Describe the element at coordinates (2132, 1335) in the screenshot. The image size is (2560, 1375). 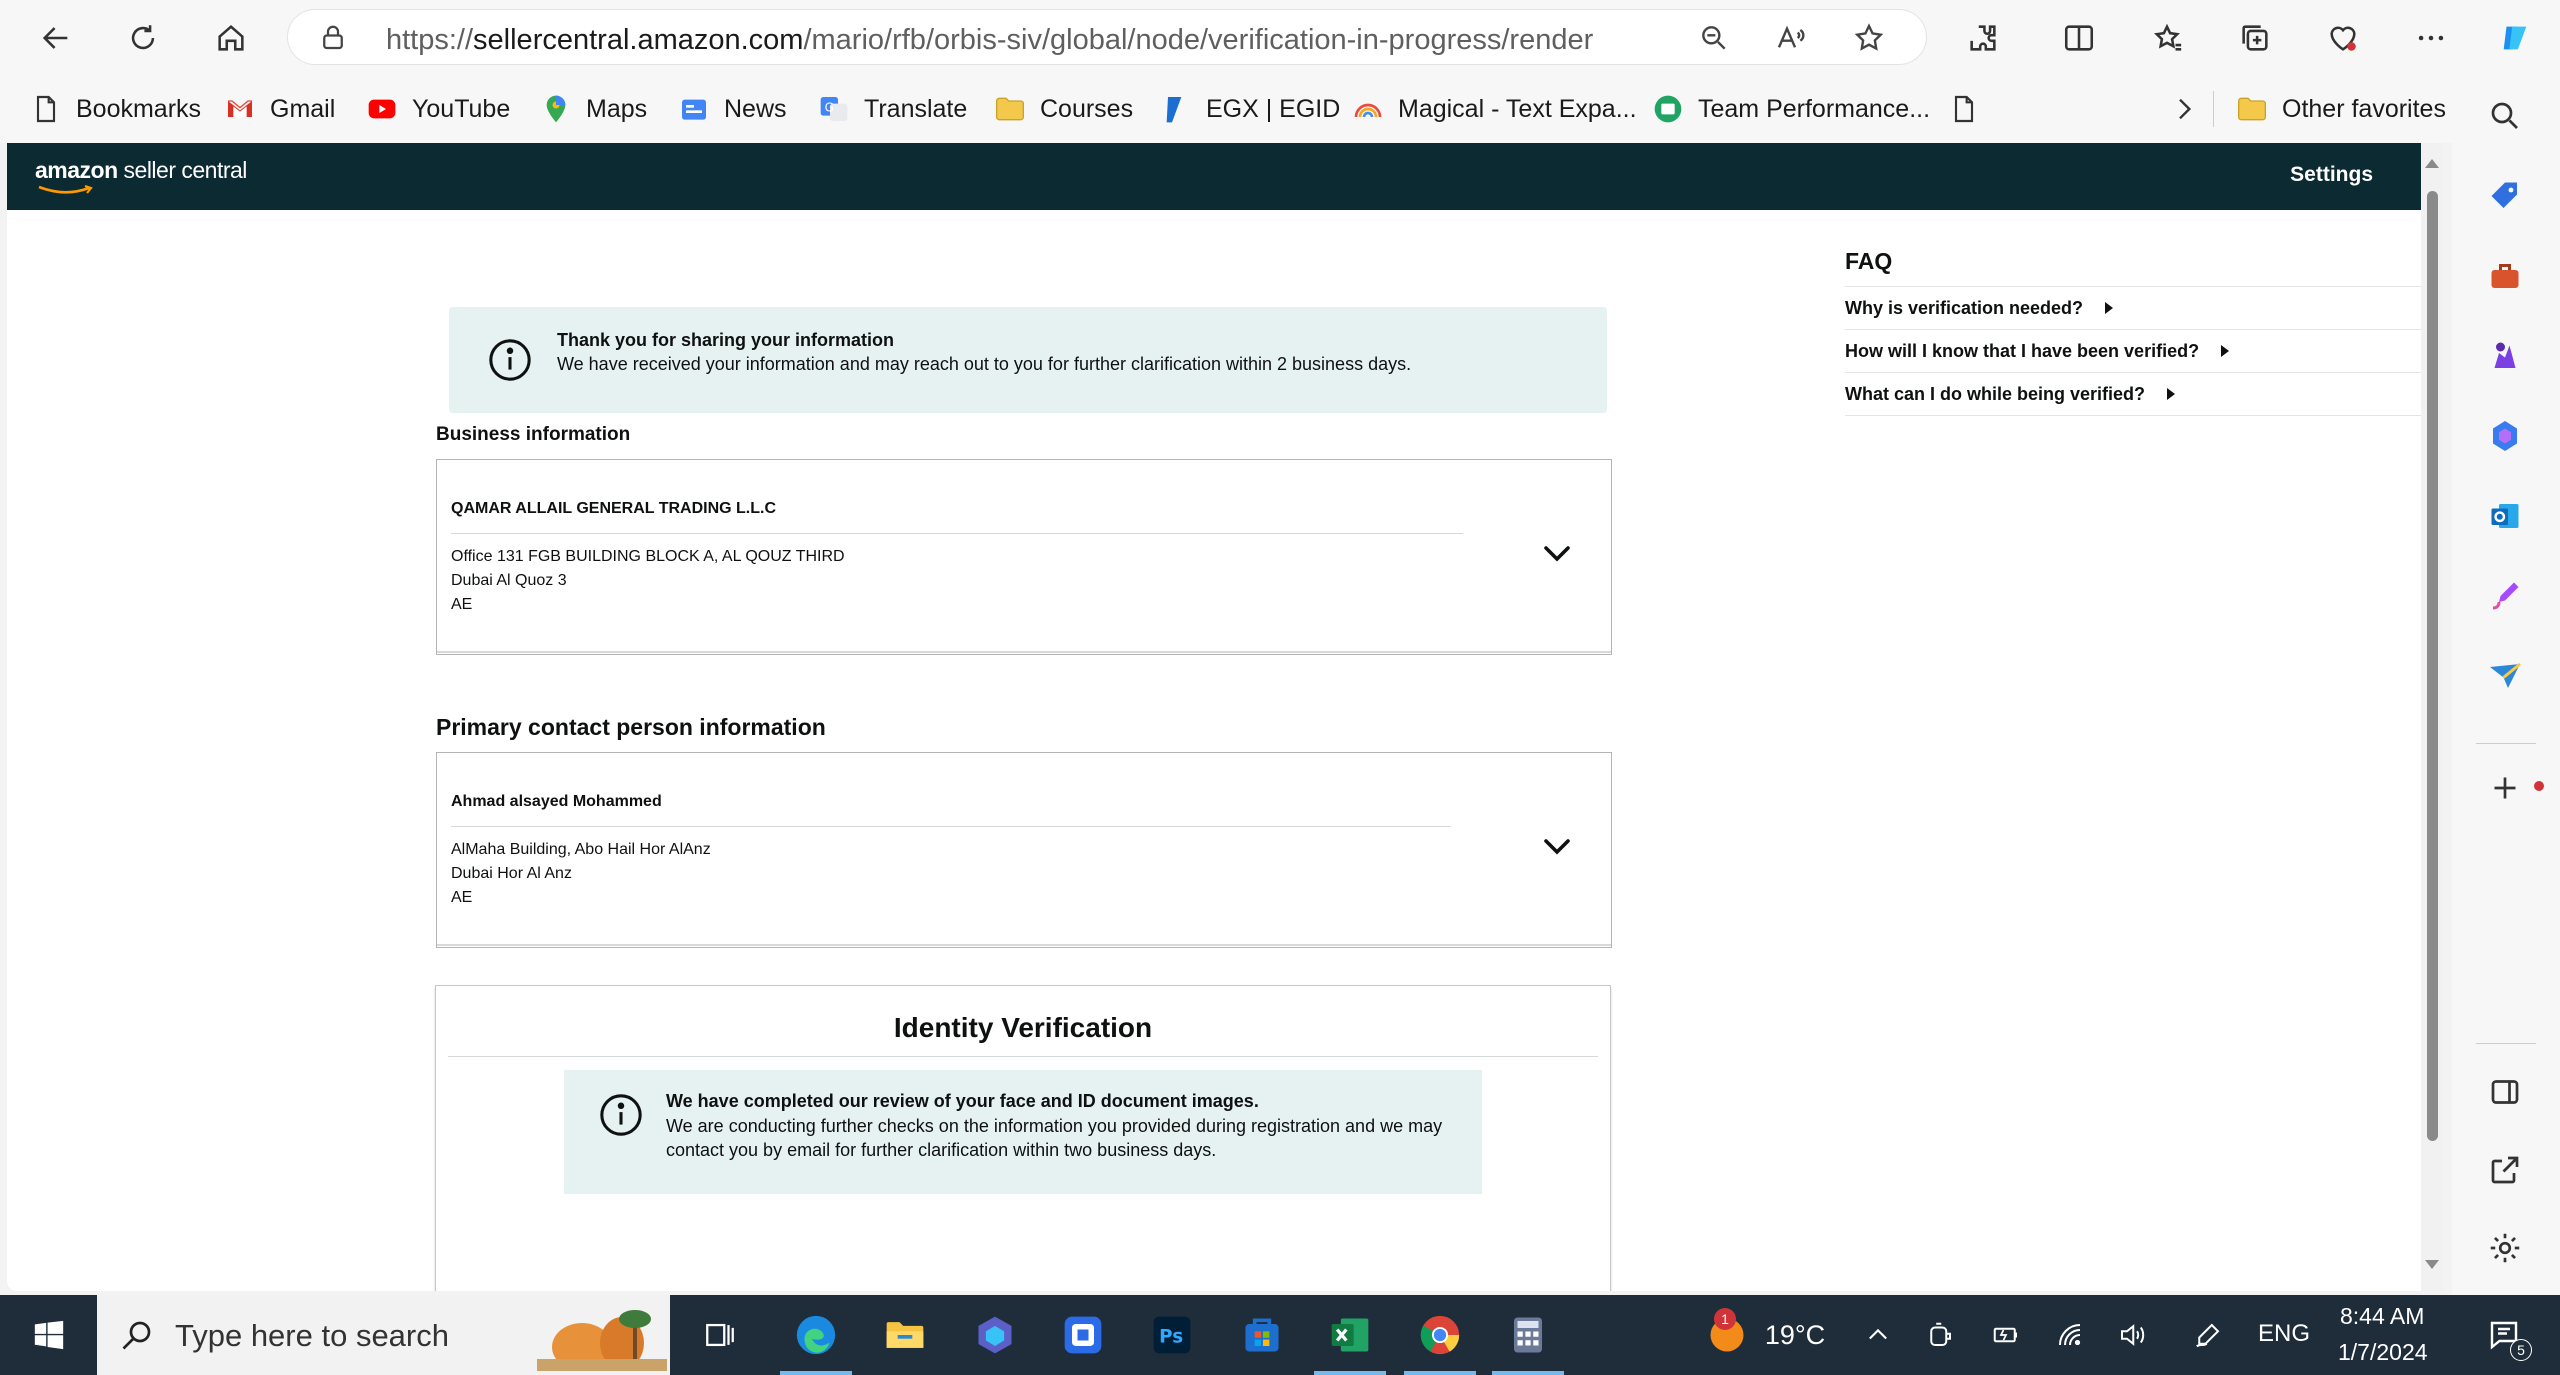
I see `volume-icon` at that location.